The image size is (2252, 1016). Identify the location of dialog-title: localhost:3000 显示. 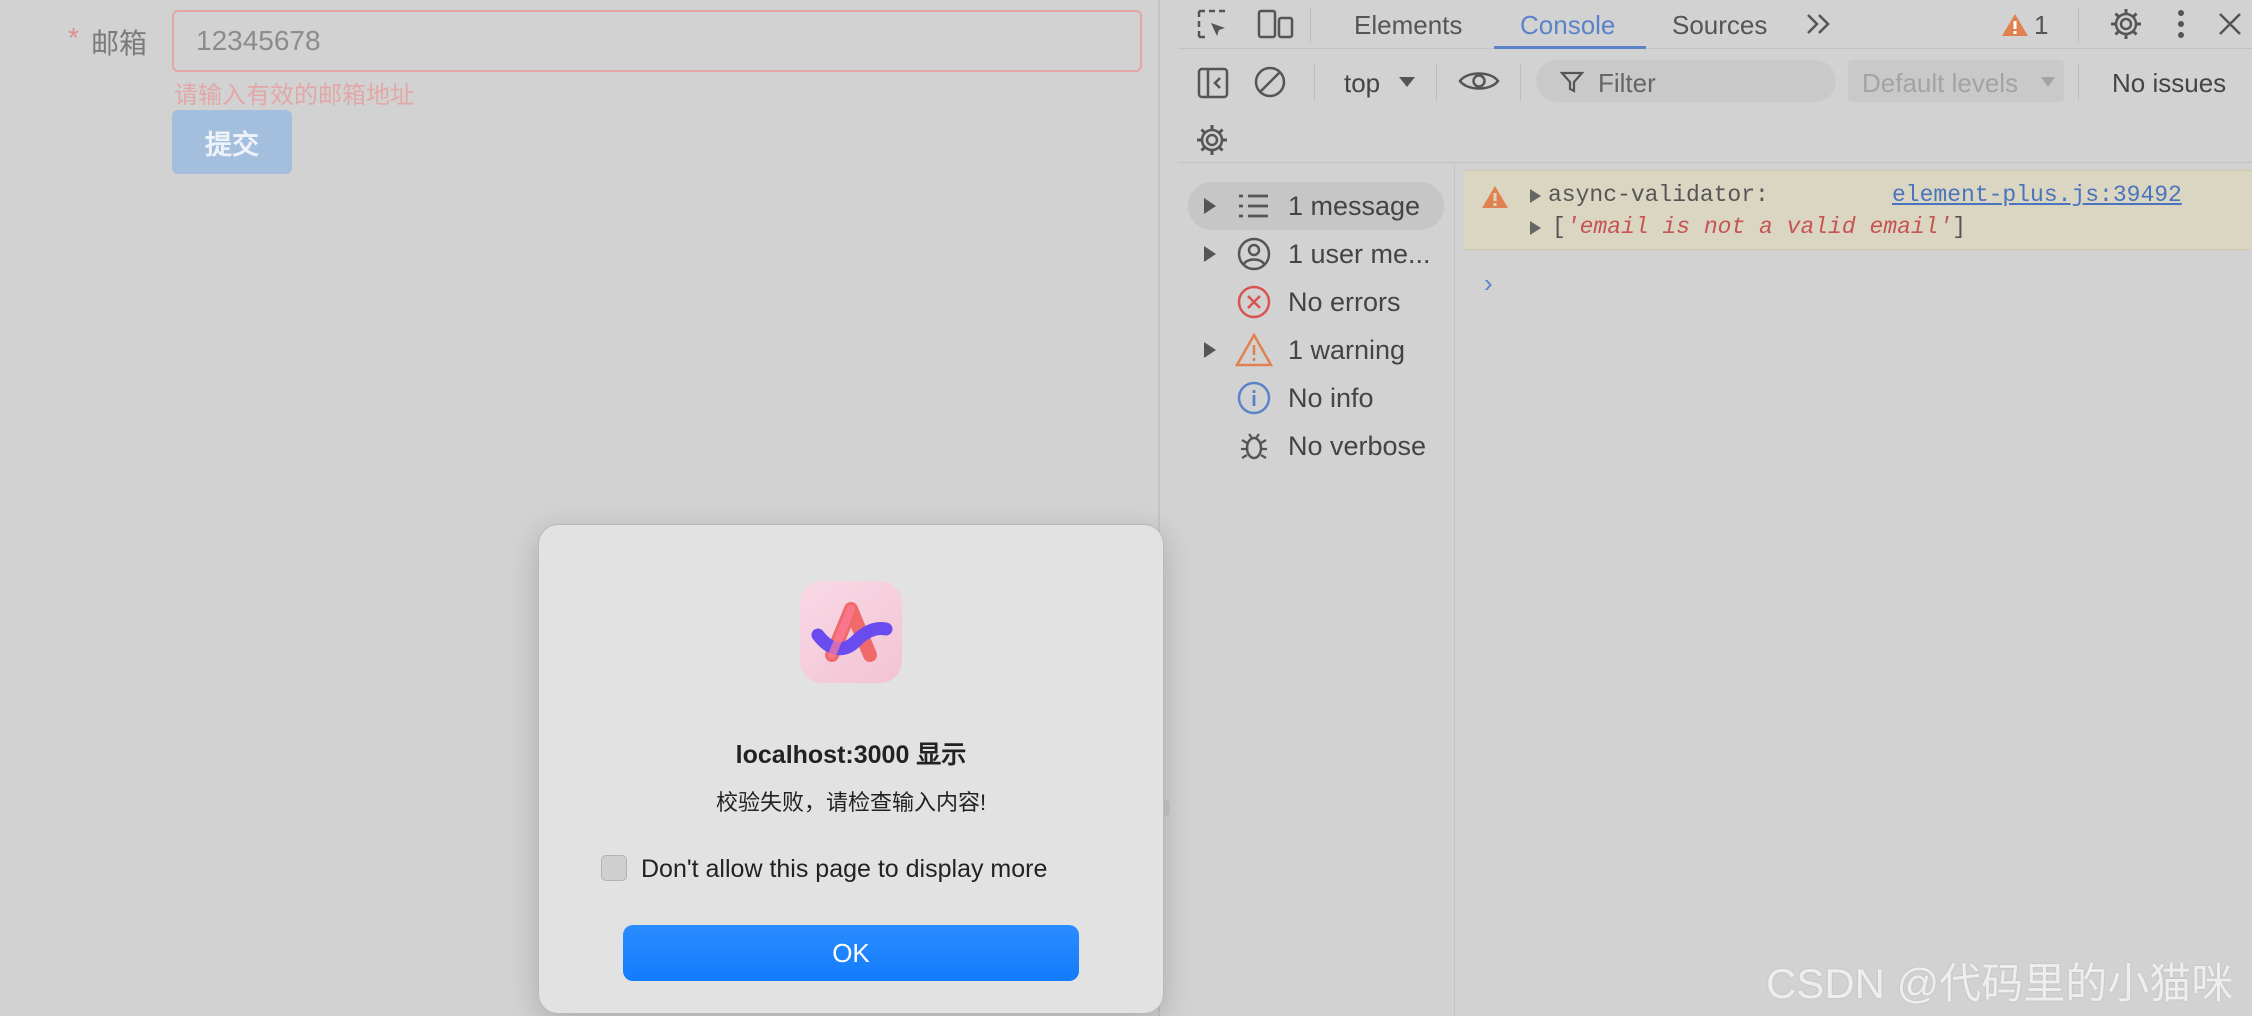
(851, 755).